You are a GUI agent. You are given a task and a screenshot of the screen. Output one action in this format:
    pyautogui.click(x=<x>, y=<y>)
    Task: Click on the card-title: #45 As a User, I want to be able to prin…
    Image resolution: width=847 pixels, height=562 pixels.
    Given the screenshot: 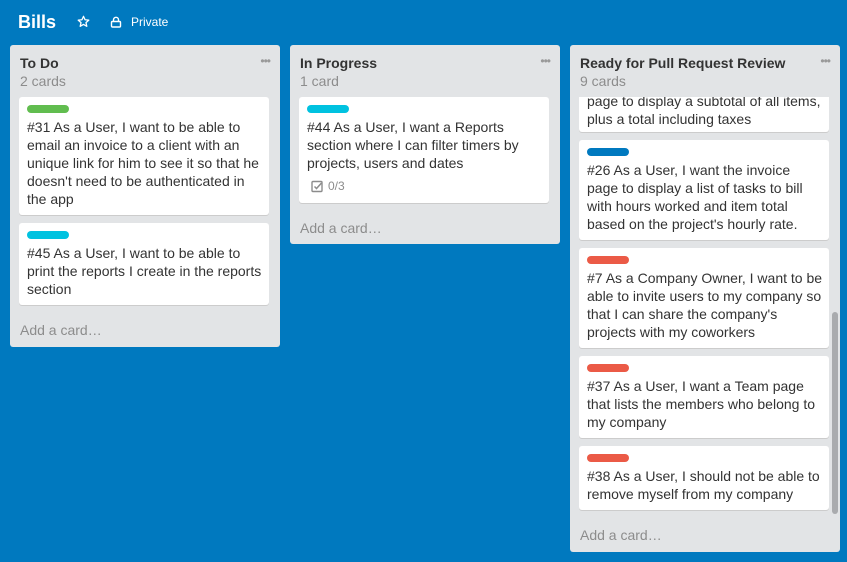 What is the action you would take?
    pyautogui.click(x=144, y=271)
    